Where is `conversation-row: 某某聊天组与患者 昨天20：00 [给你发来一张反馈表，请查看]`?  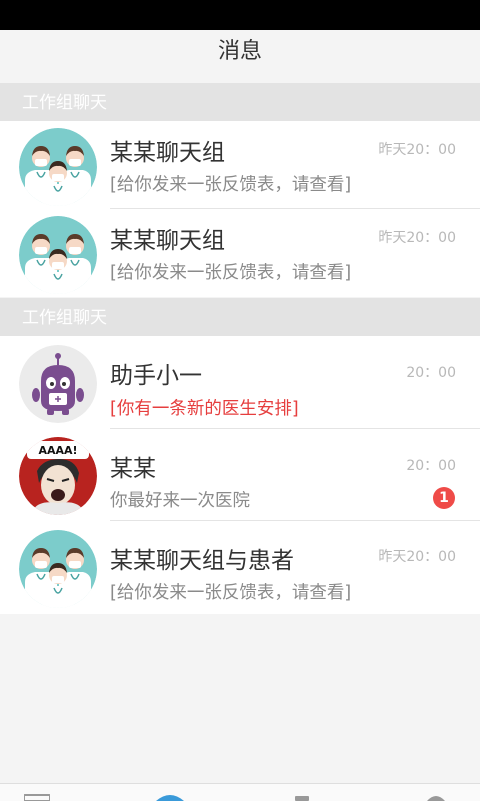
conversation-row: 某某聊天组与患者 昨天20：00 [给你发来一张反馈表，请查看] is located at coordinates (240, 567).